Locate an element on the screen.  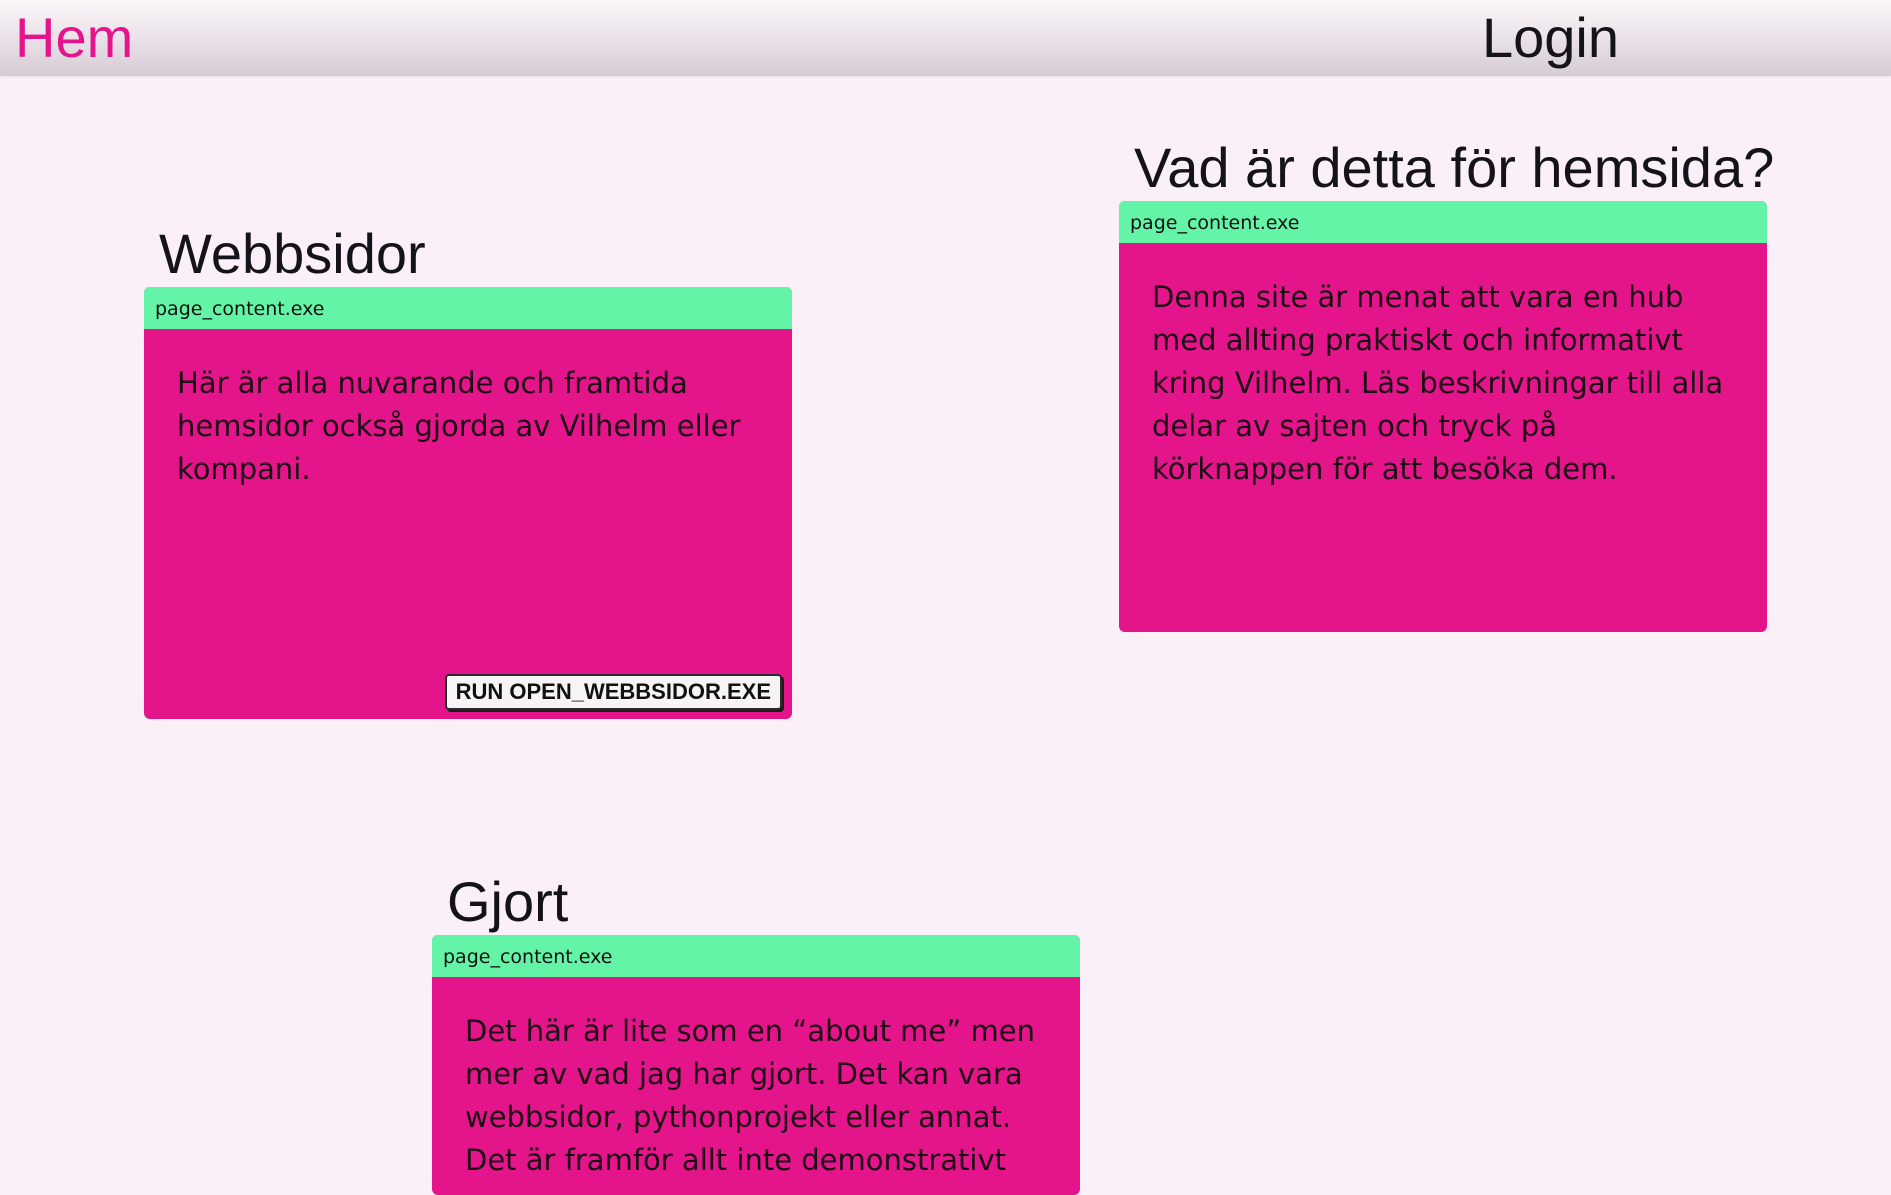
nav-login-link: Login is located at coordinates (1550, 38).